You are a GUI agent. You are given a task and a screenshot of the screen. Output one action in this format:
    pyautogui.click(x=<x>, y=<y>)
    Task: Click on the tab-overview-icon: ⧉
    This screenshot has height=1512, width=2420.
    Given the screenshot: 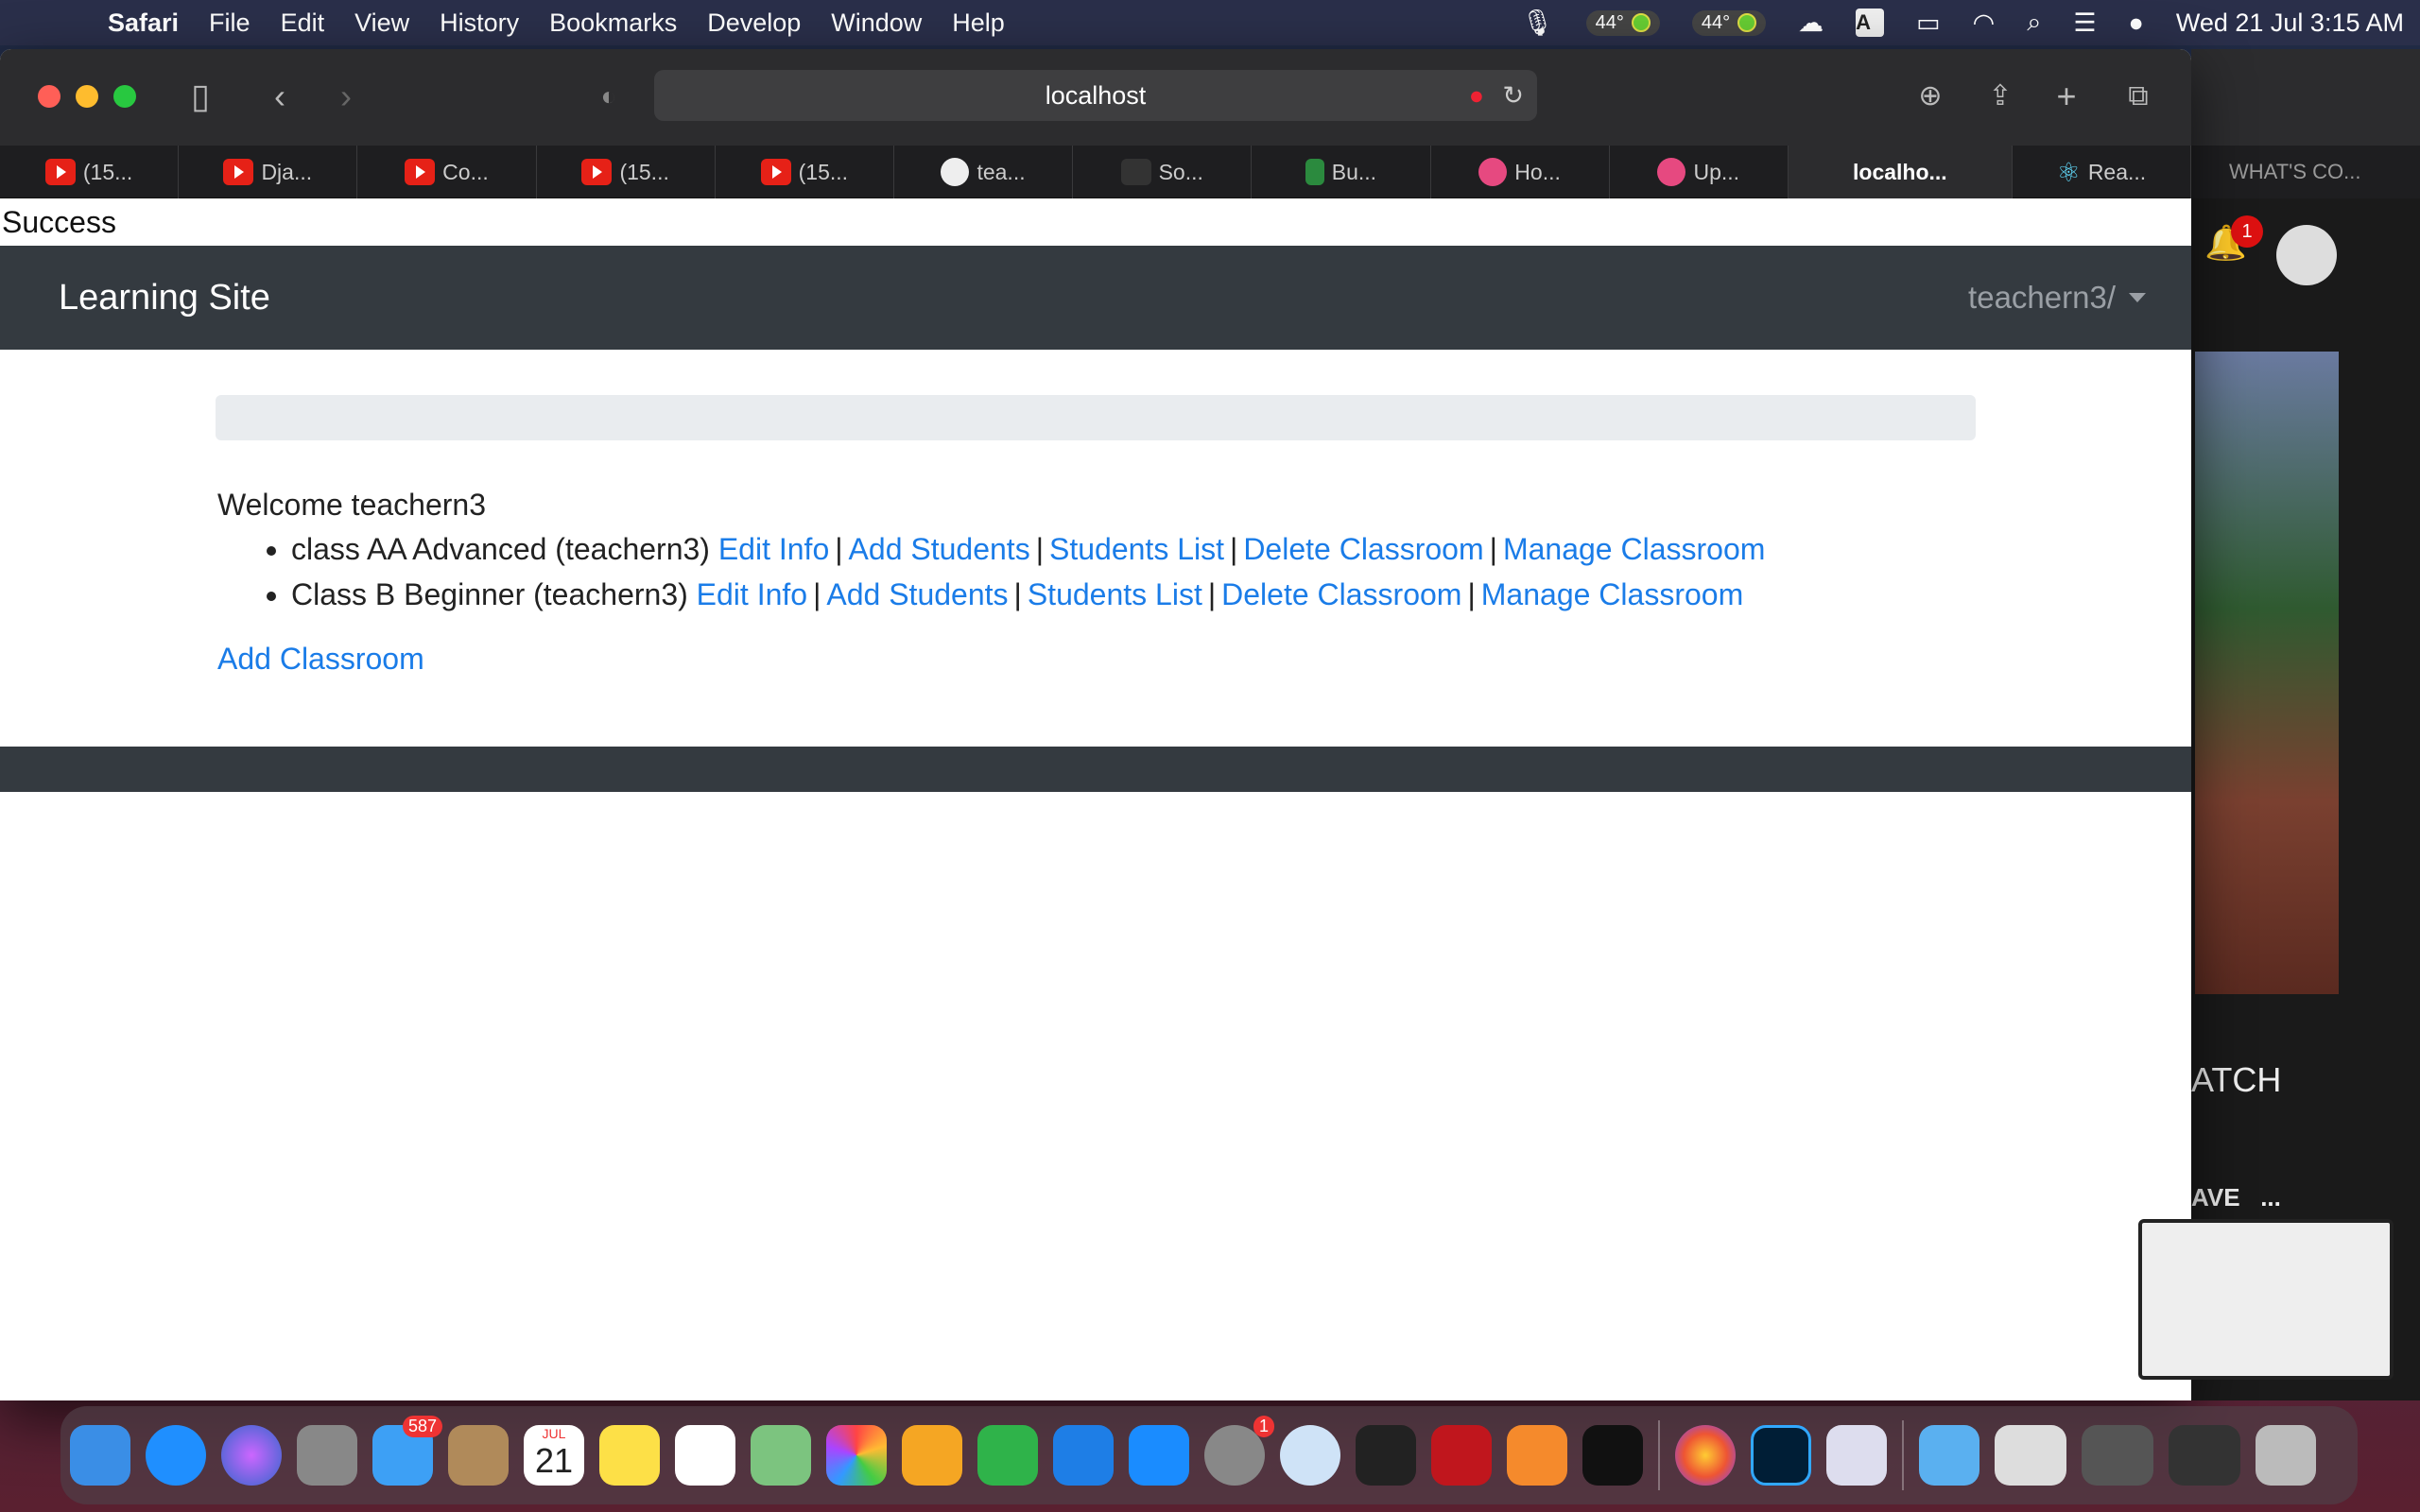 What is the action you would take?
    pyautogui.click(x=2138, y=96)
    